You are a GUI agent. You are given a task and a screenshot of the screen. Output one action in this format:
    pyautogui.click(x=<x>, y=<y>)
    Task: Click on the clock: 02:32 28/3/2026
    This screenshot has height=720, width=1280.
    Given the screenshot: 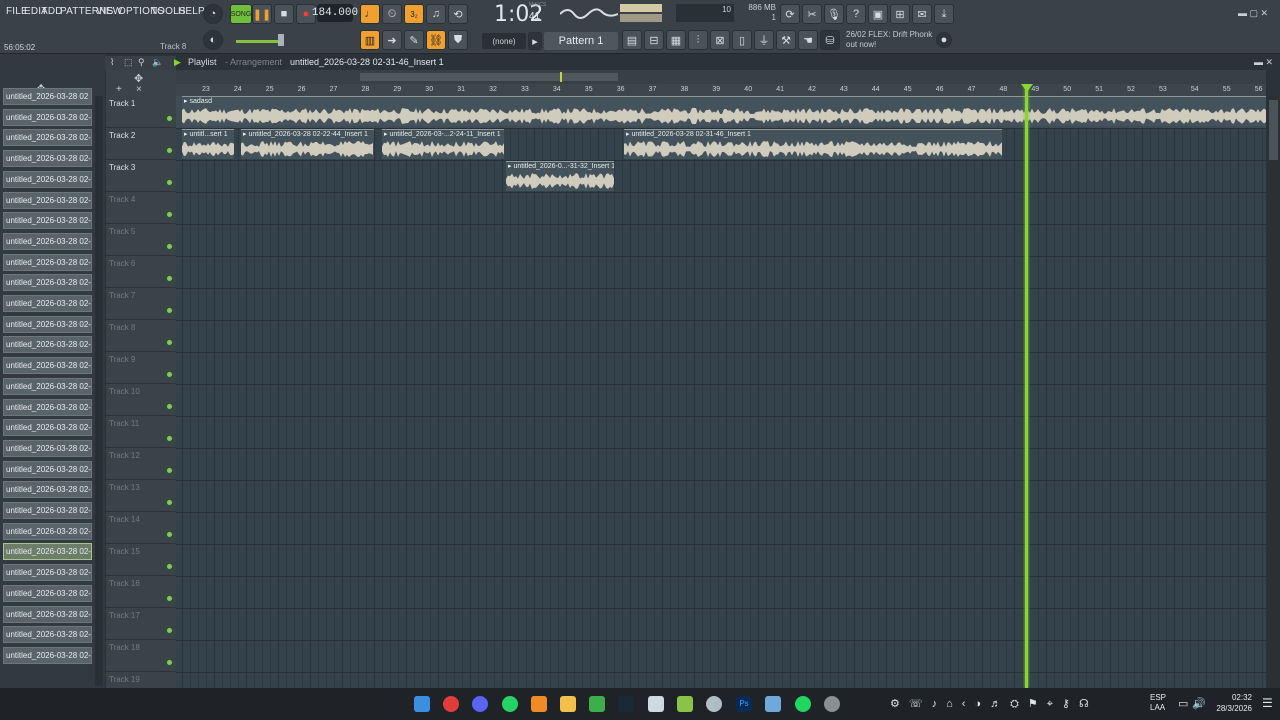 What is the action you would take?
    pyautogui.click(x=1231, y=703)
    